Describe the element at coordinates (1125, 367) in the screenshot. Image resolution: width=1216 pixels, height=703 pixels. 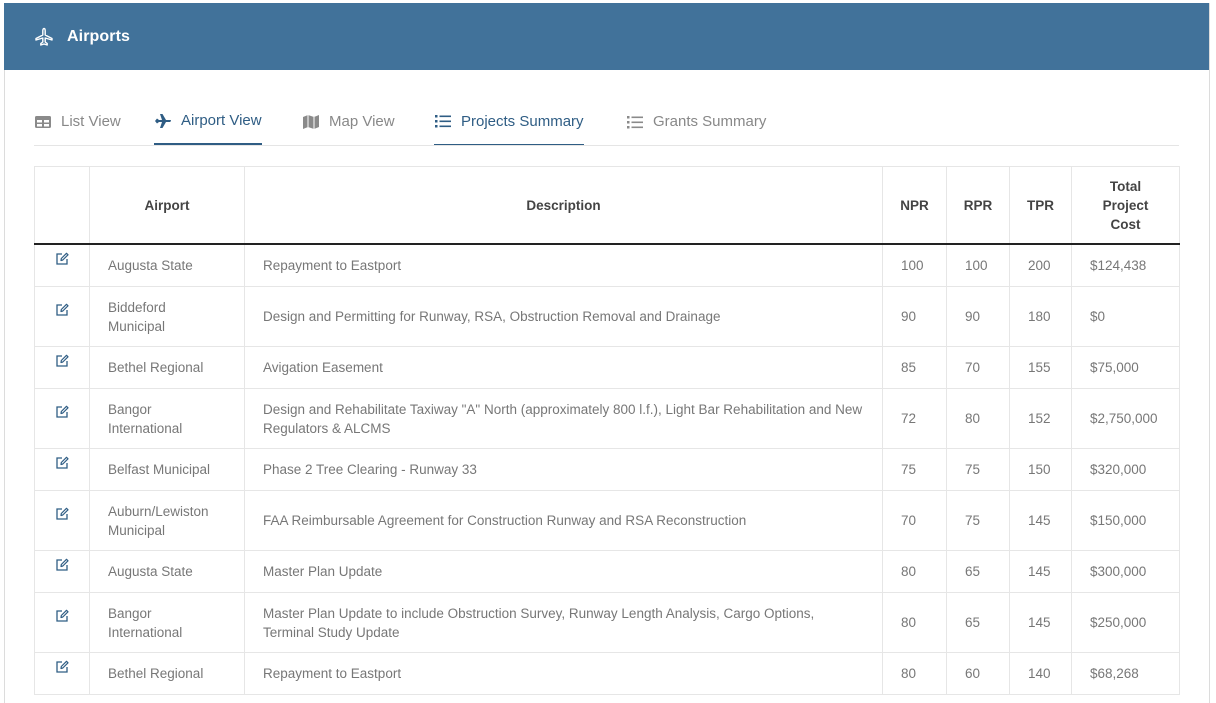
I see `total-project-cost-cell: $75,000` at that location.